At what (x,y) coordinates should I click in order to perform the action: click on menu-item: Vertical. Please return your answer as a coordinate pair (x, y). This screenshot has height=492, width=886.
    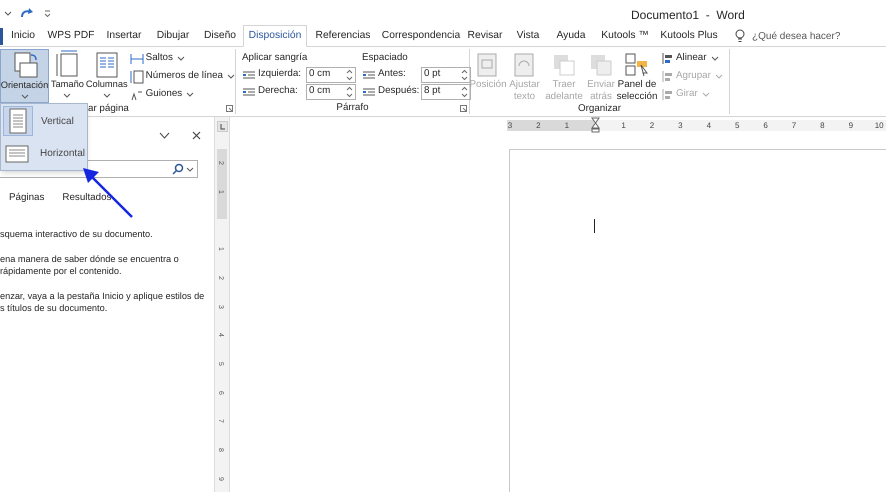
    Looking at the image, I should click on (44, 121).